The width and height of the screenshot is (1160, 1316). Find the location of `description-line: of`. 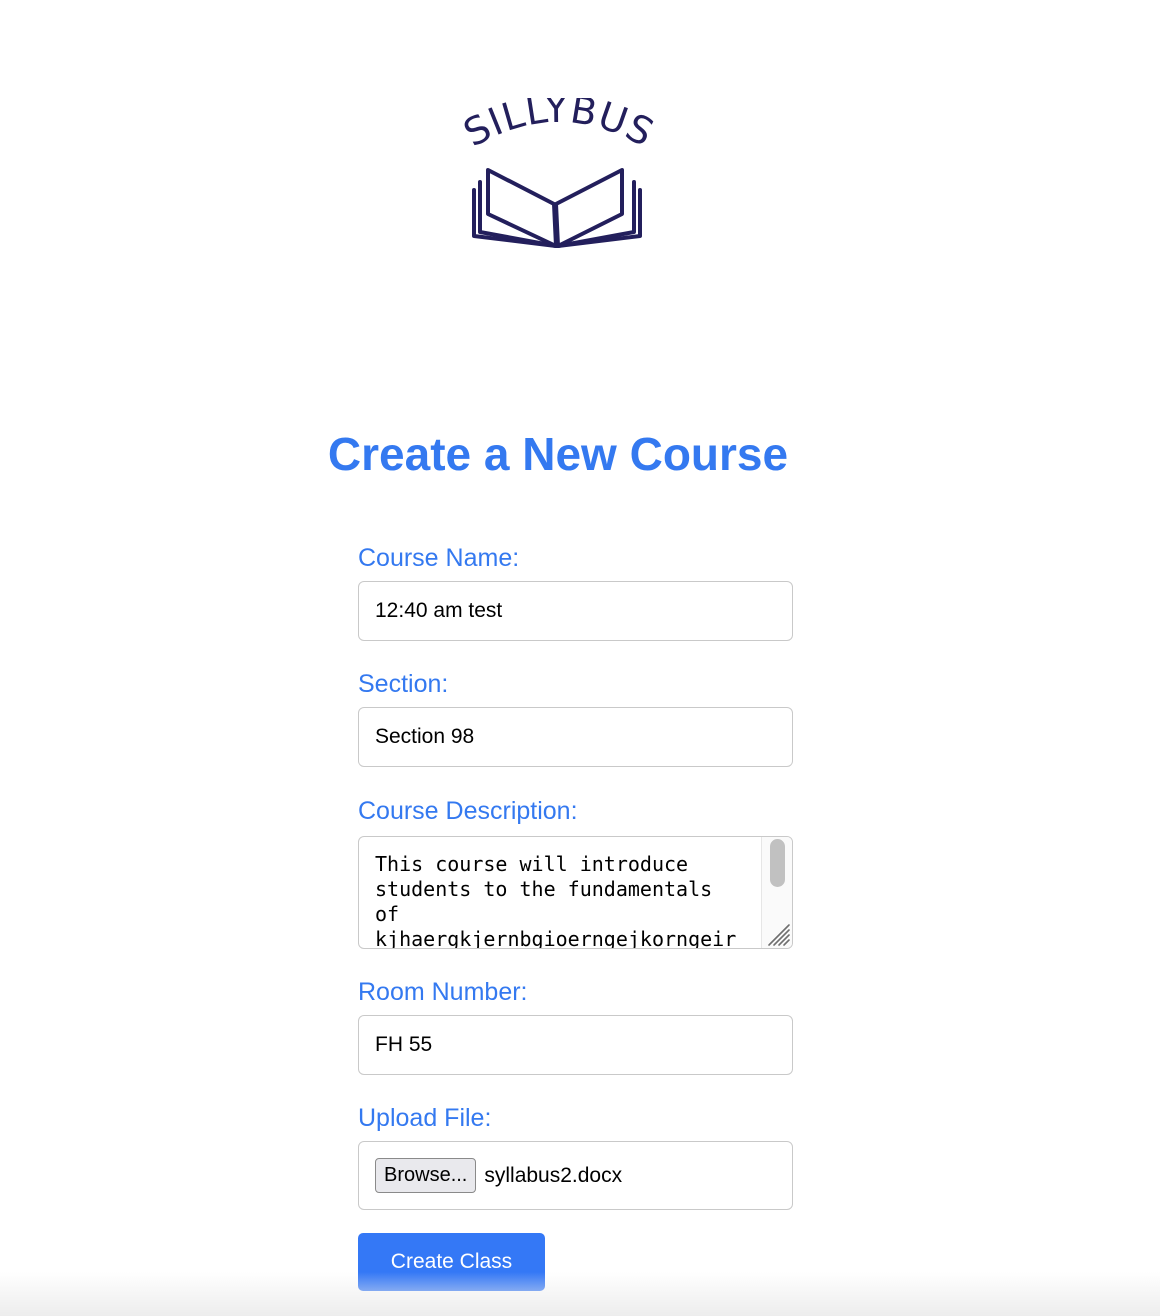

description-line: of is located at coordinates (387, 914).